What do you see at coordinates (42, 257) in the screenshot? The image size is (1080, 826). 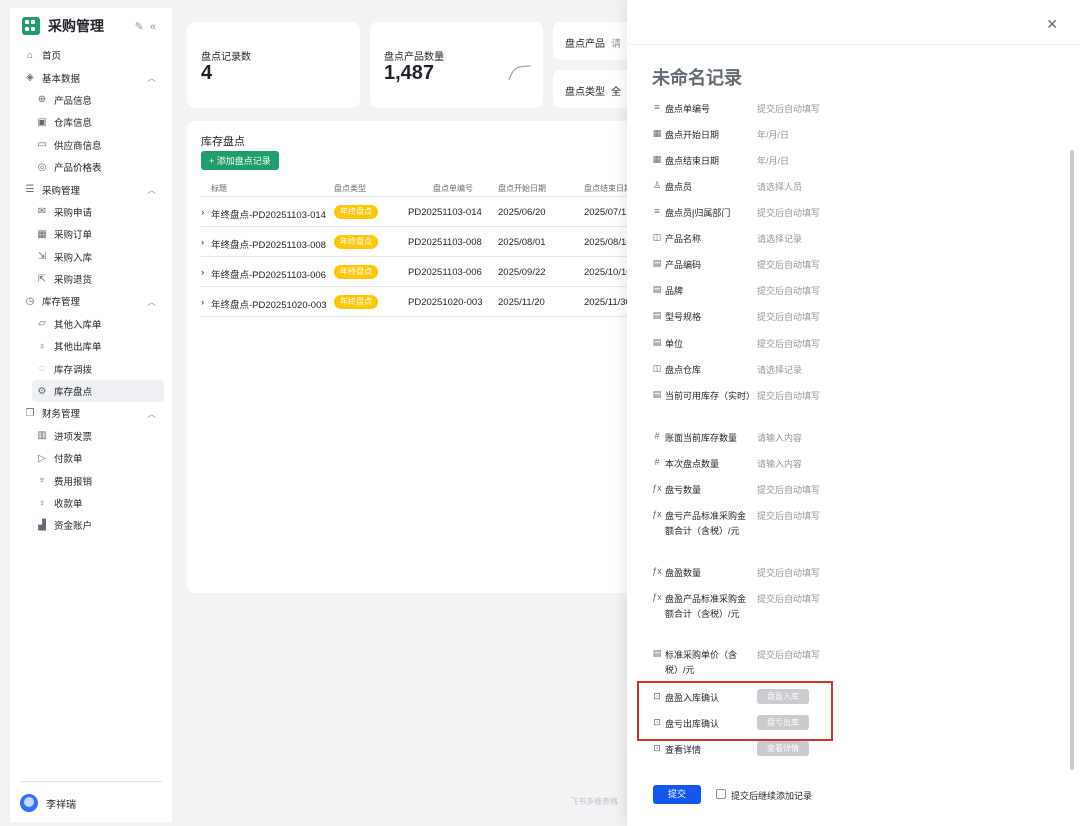 I see `inbound-icon: ⇲` at bounding box center [42, 257].